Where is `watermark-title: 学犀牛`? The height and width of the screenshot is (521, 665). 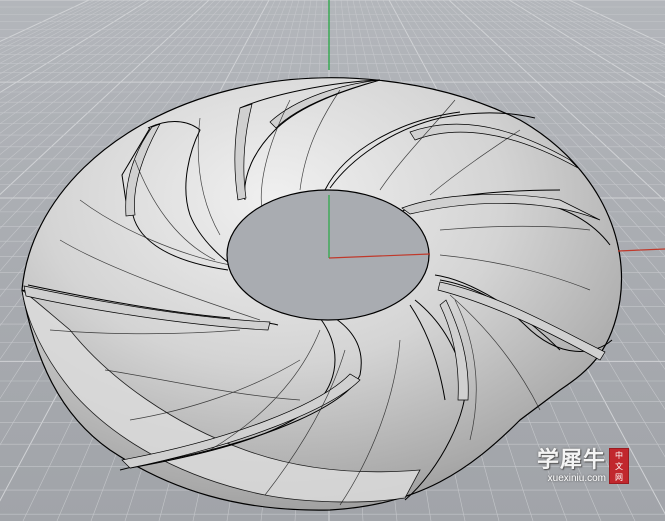
watermark-title: 学犀牛 is located at coordinates (571, 460).